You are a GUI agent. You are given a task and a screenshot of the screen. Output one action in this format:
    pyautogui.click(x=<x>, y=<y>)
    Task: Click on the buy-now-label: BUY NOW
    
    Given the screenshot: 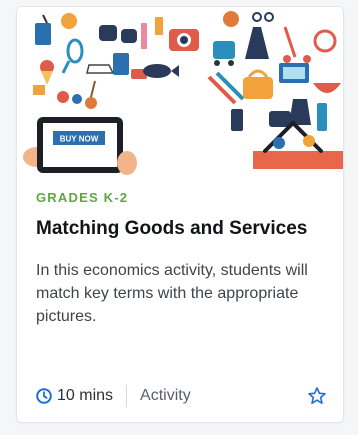 What is the action you would take?
    pyautogui.click(x=79, y=139)
    